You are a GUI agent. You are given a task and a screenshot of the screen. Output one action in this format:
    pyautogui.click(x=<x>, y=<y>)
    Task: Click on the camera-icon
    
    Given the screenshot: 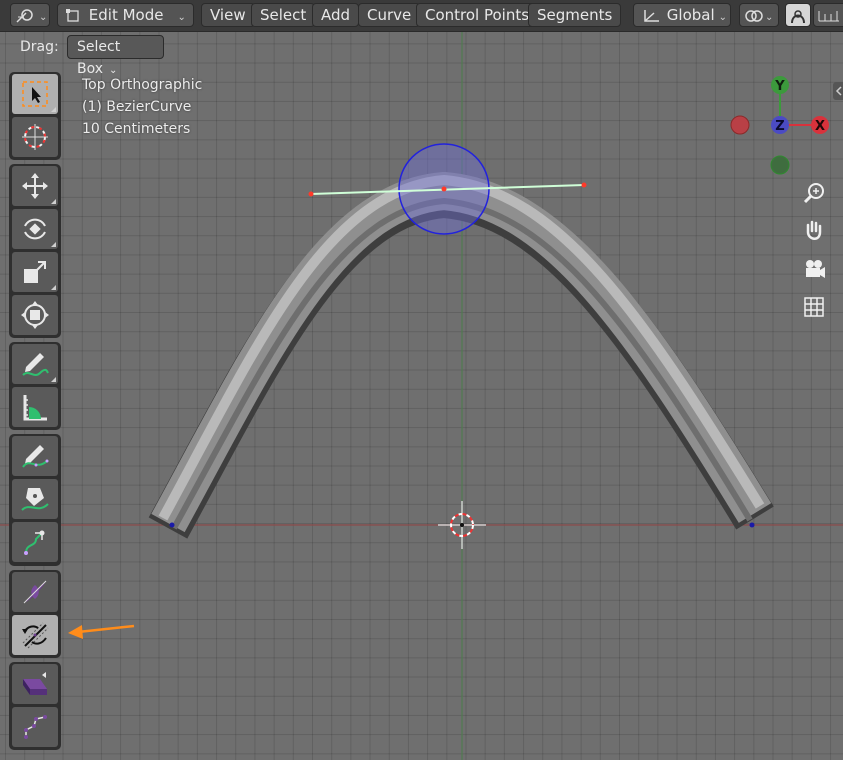 What is the action you would take?
    pyautogui.click(x=815, y=269)
    